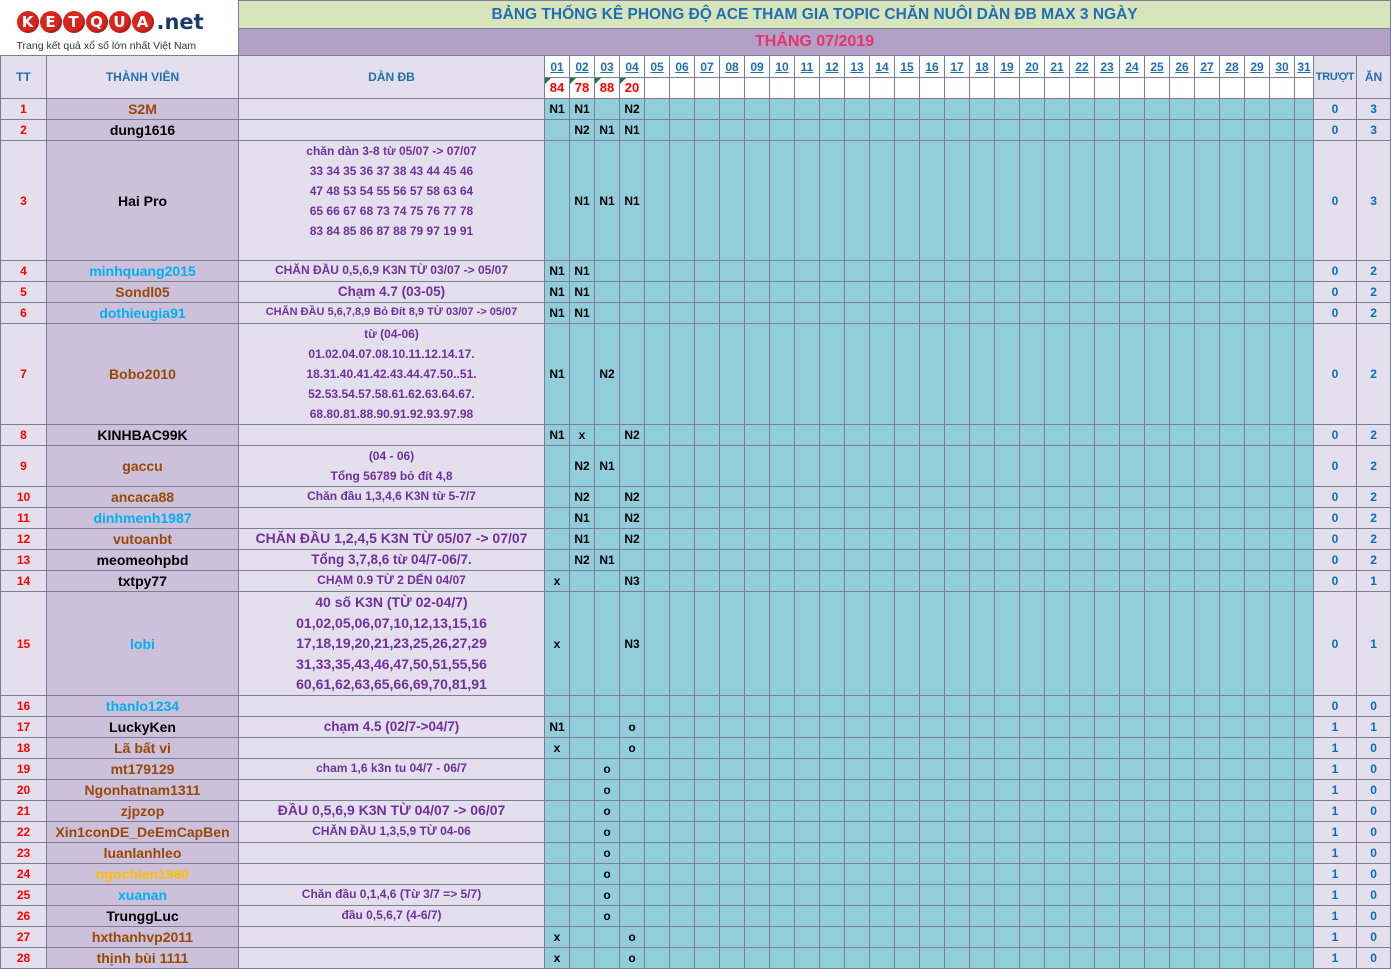  What do you see at coordinates (23, 560) in the screenshot?
I see `row-number: 13` at bounding box center [23, 560].